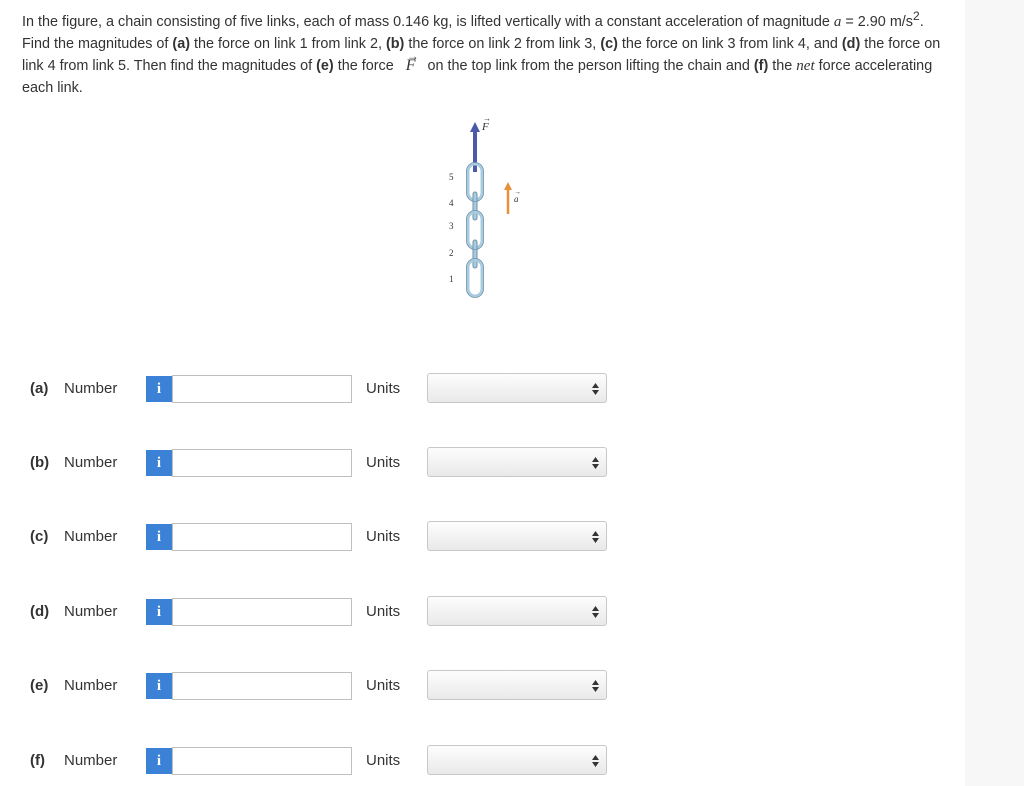 The width and height of the screenshot is (1024, 786). What do you see at coordinates (39, 685) in the screenshot?
I see `part-label: (e)` at bounding box center [39, 685].